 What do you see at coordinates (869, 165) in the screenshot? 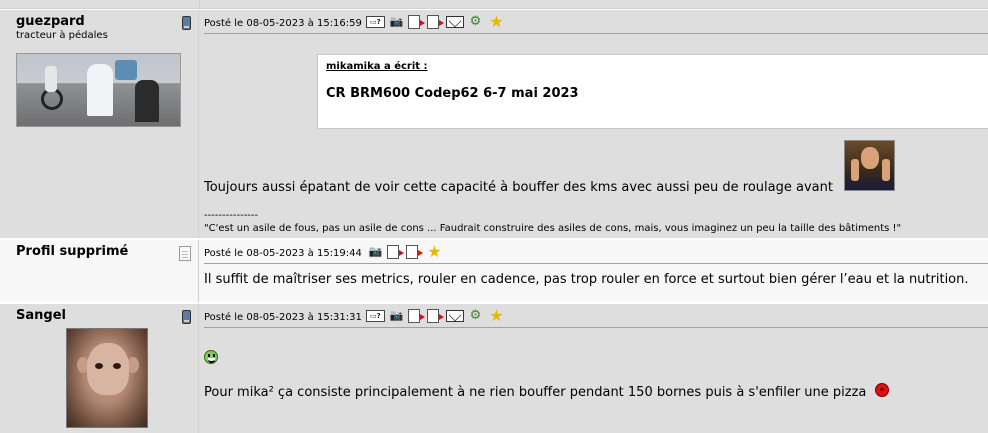
I see `reaction-image` at bounding box center [869, 165].